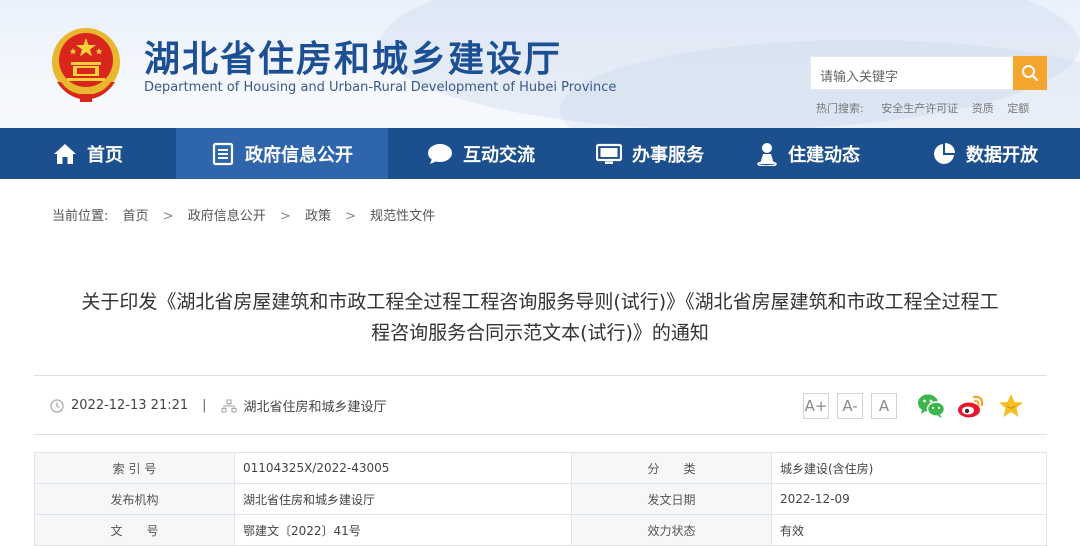 The width and height of the screenshot is (1080, 546). I want to click on nav-item-services: 办事服务, so click(650, 153).